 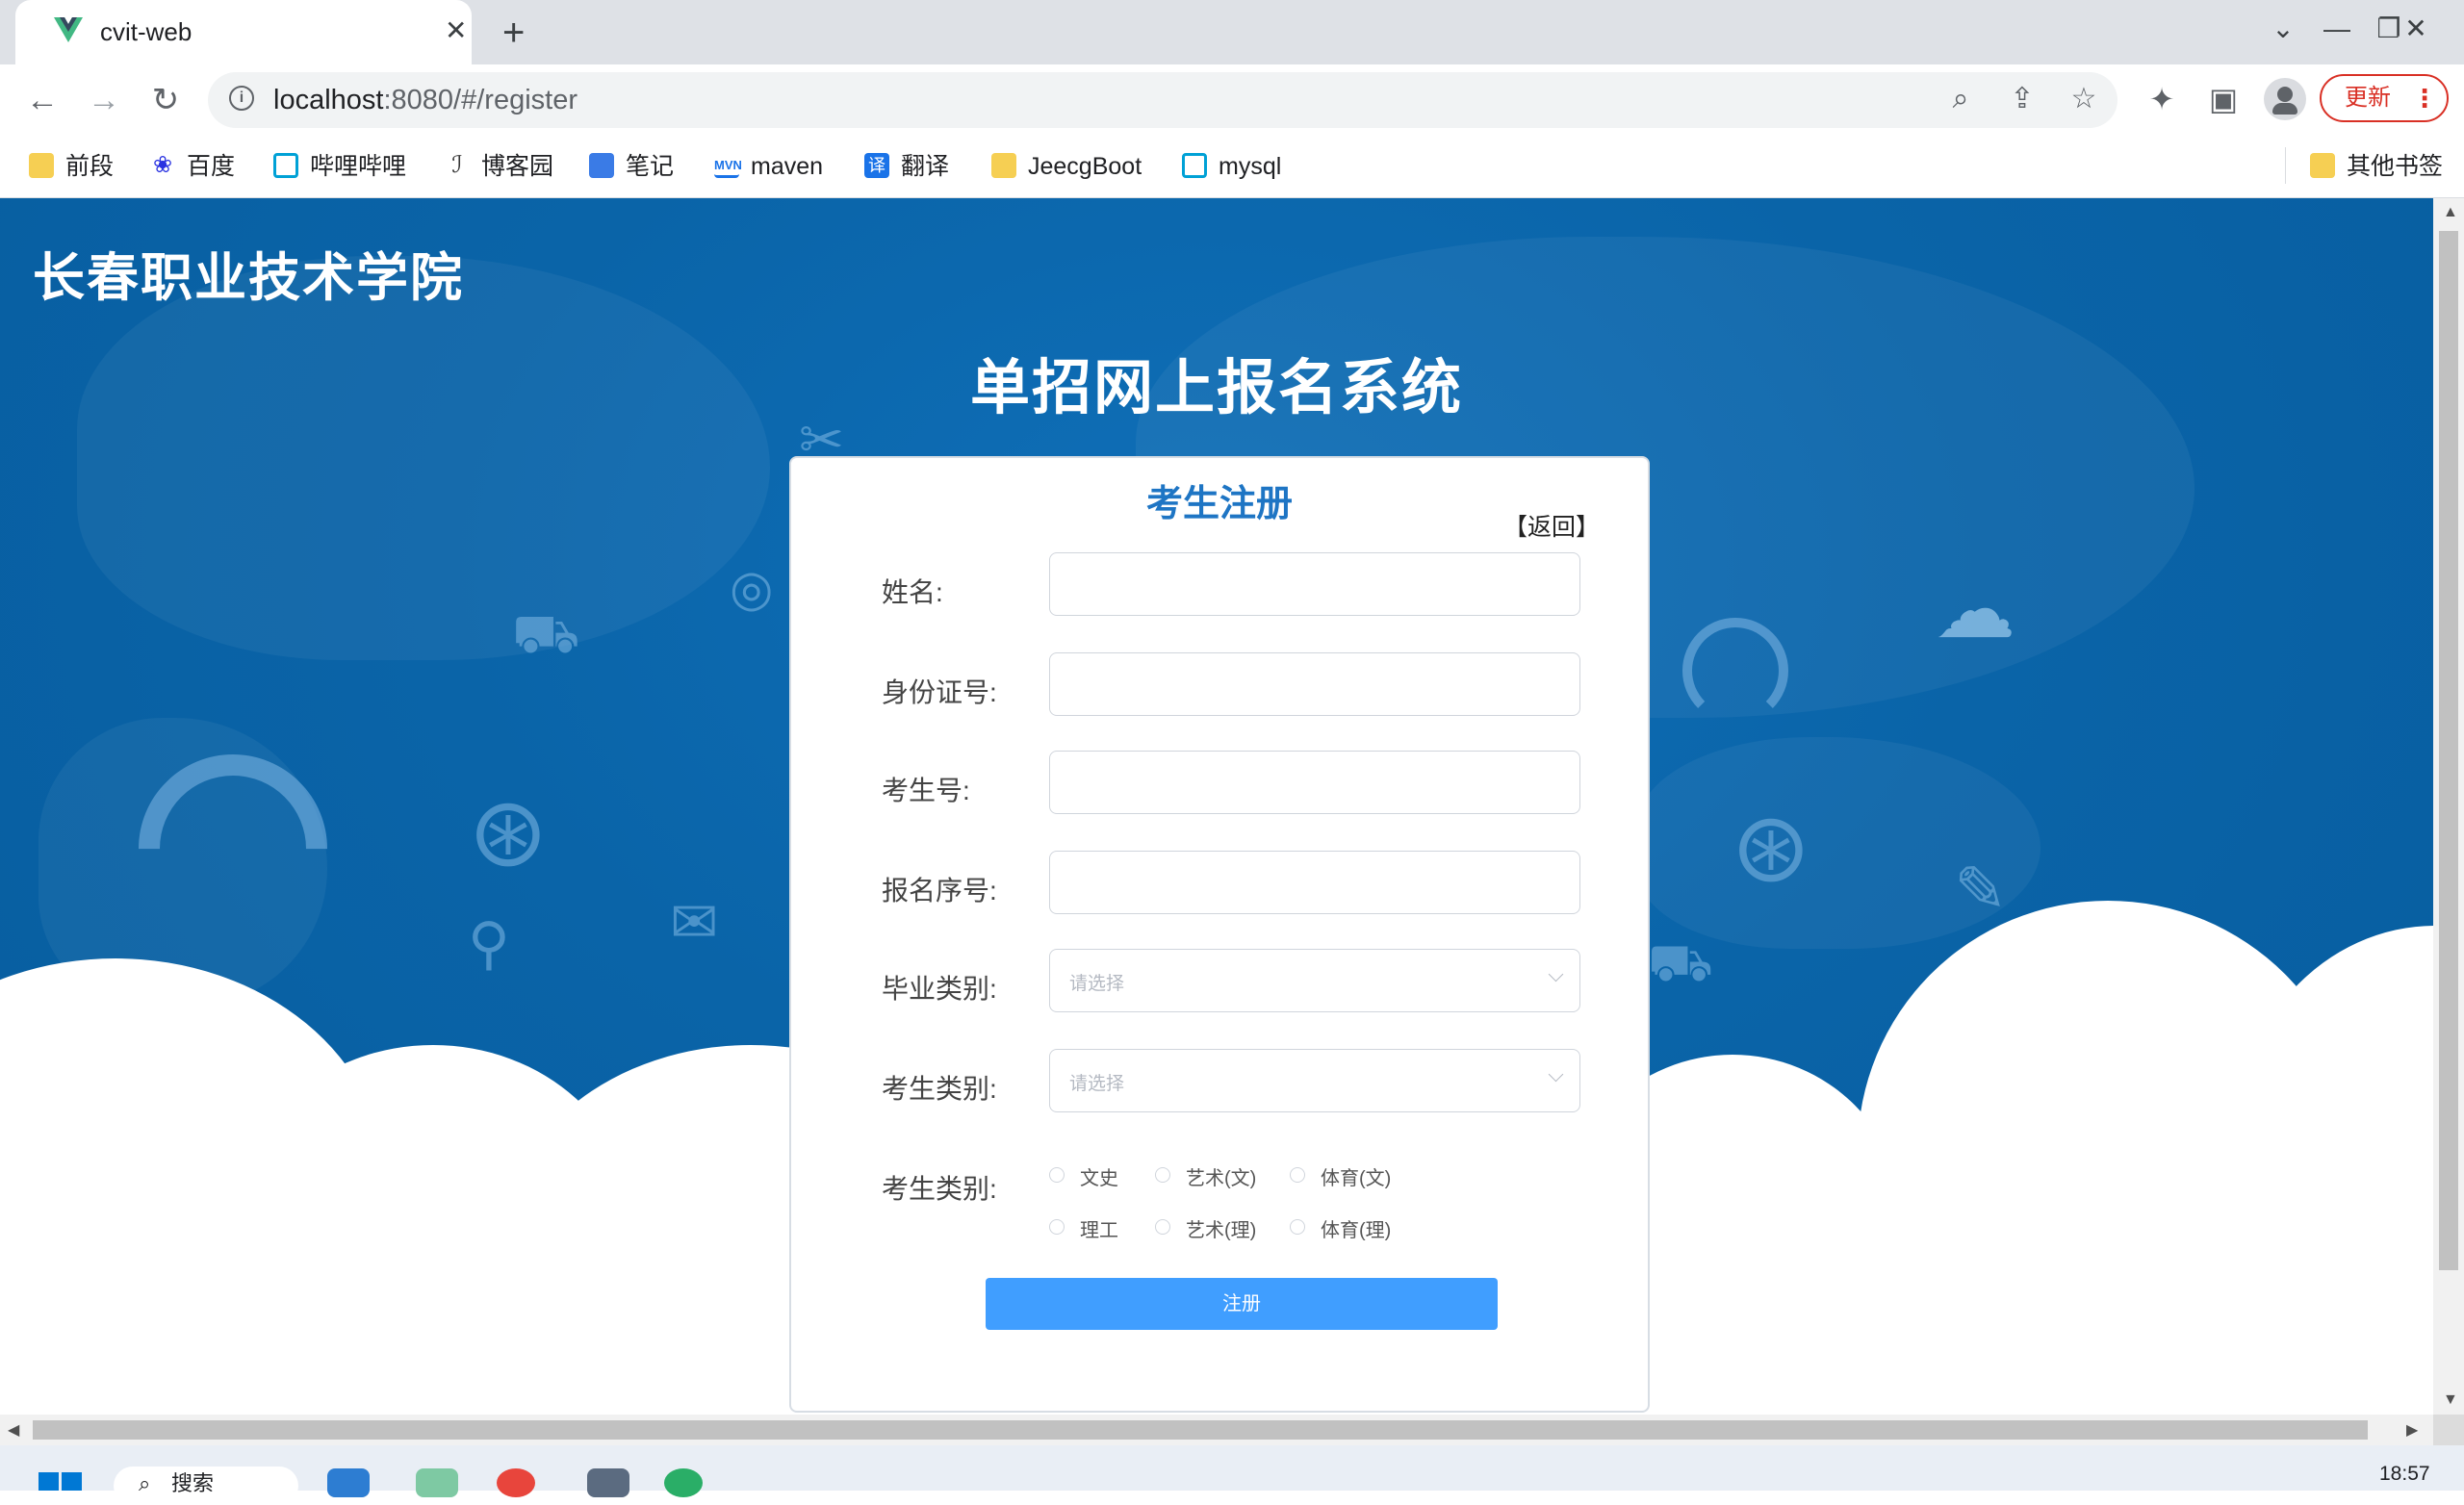 What do you see at coordinates (939, 989) in the screenshot?
I see `grad-type-label: 毕业类别:` at bounding box center [939, 989].